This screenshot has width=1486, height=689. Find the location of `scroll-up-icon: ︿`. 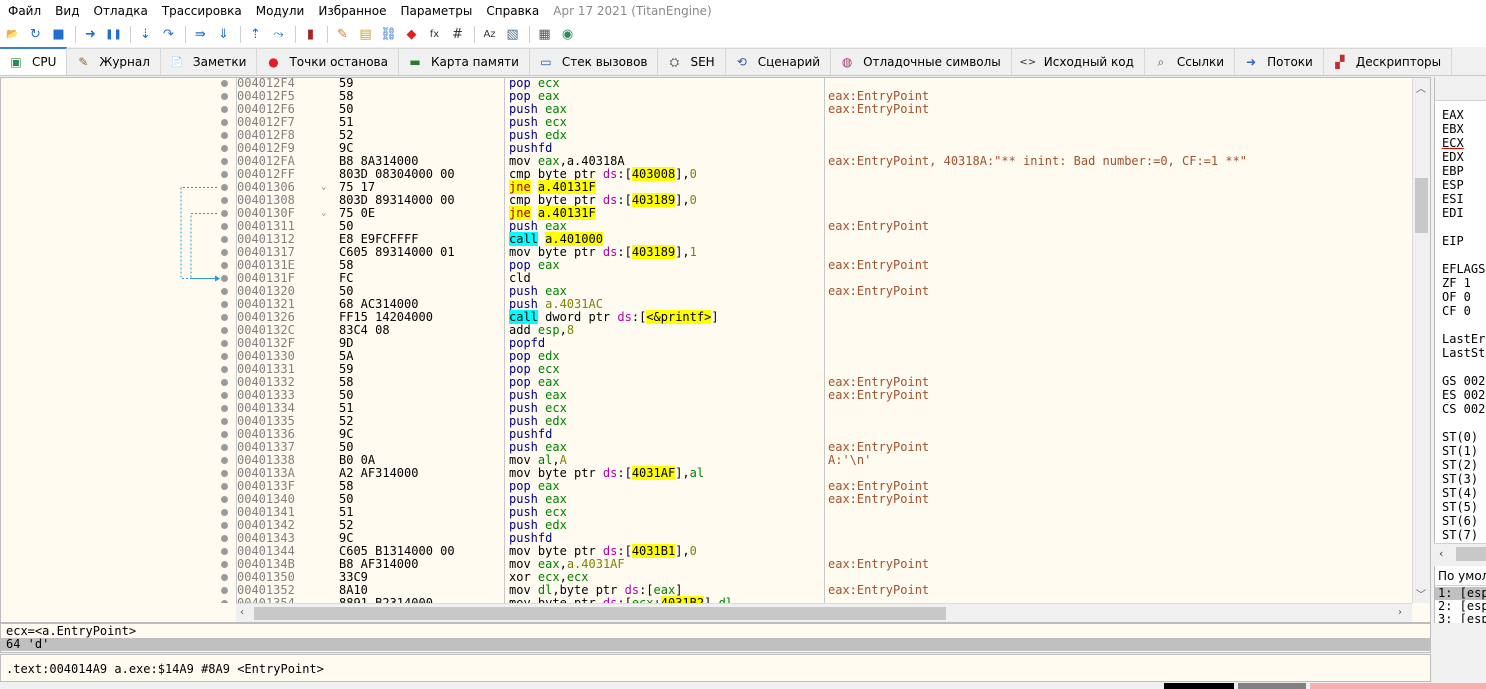

scroll-up-icon: ︿ is located at coordinates (1421, 87).